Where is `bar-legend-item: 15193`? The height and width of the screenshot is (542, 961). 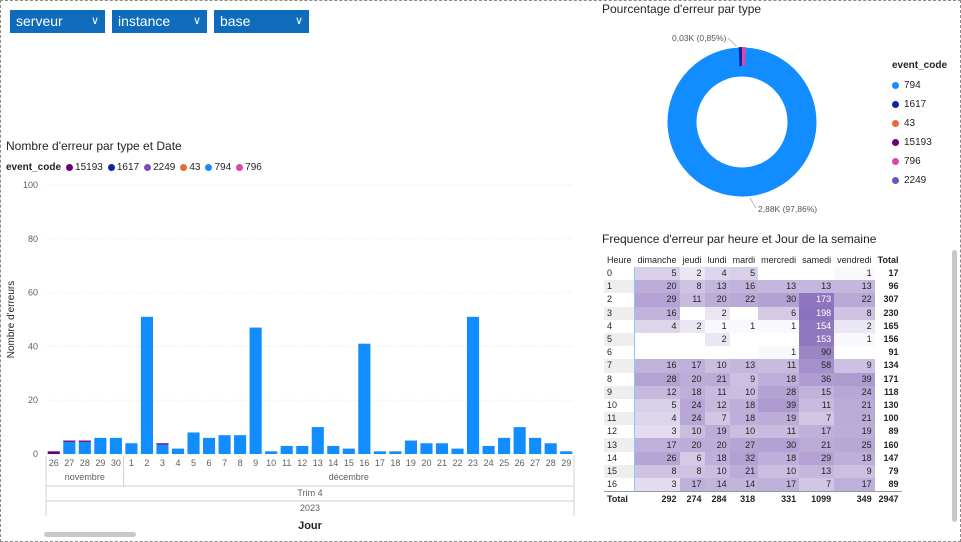 bar-legend-item: 15193 is located at coordinates (84, 167).